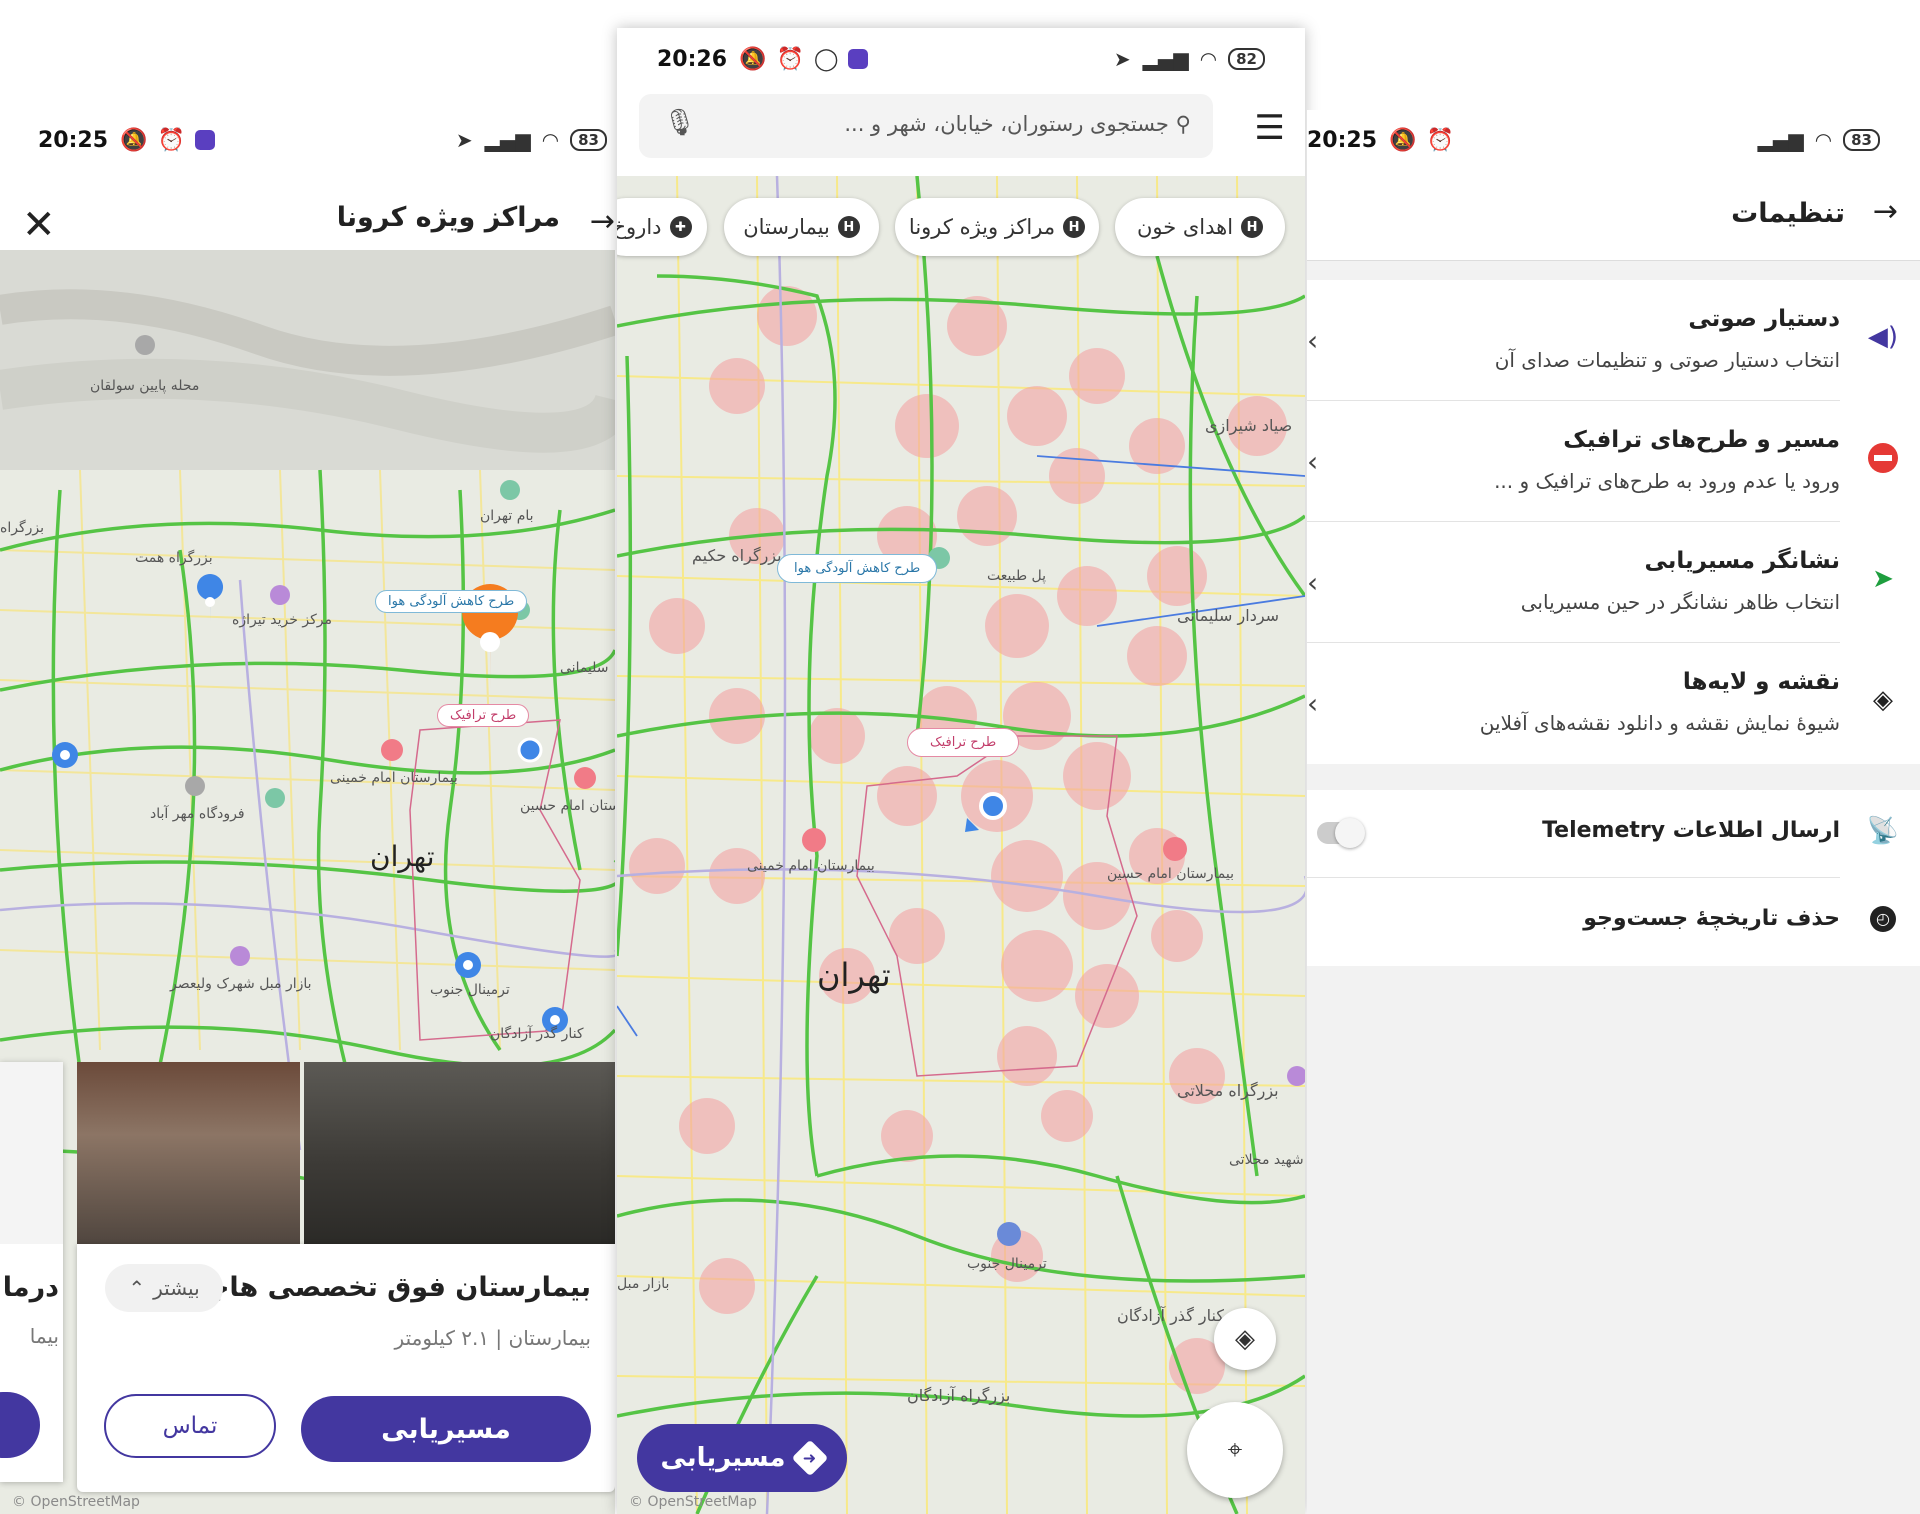  What do you see at coordinates (190, 1426) in the screenshot?
I see `call-button: تماس` at bounding box center [190, 1426].